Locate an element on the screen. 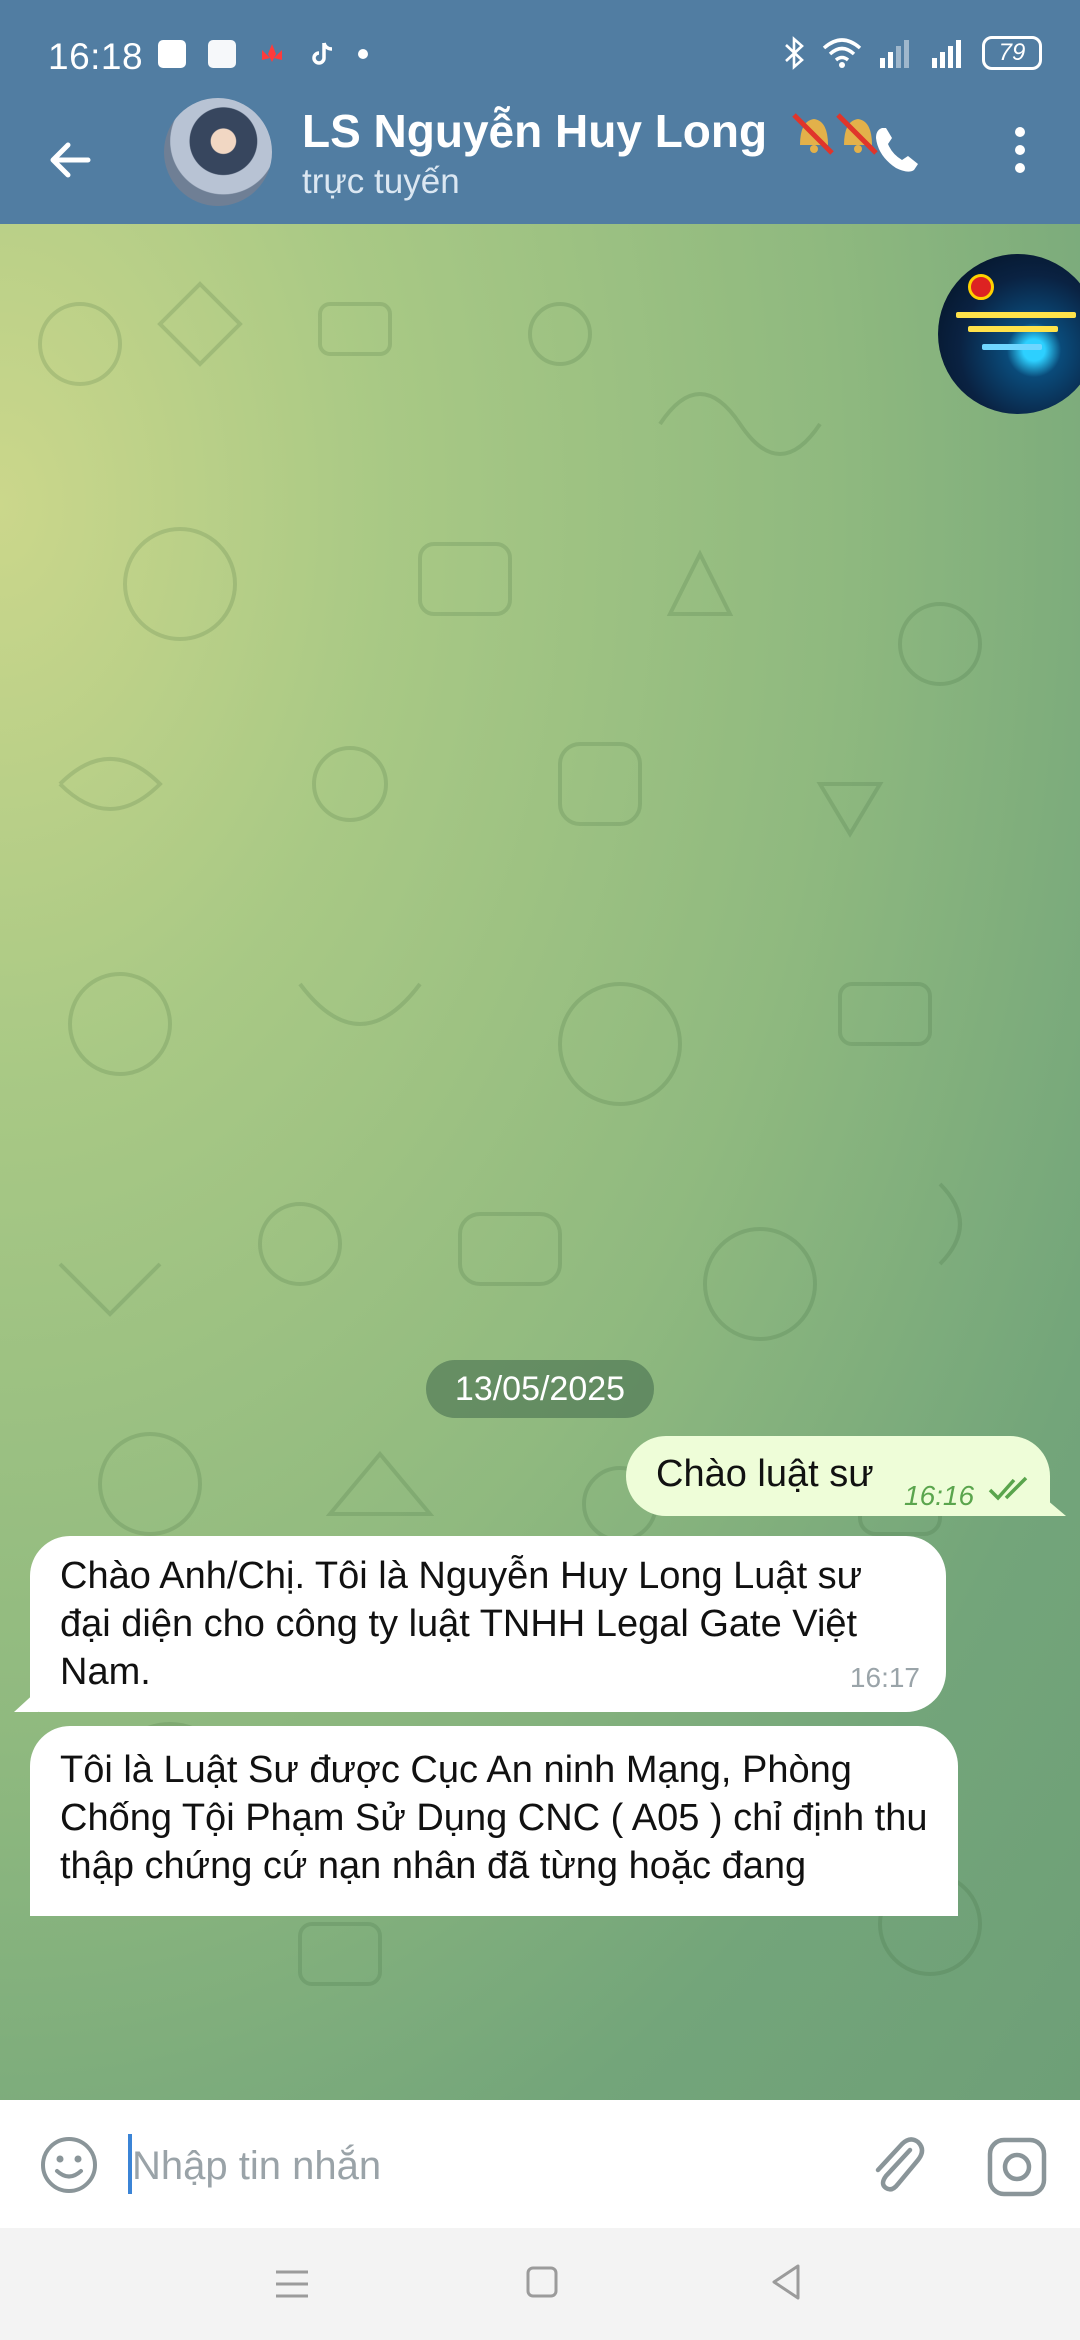 The image size is (1080, 2340). recents-icon is located at coordinates (292, 2284).